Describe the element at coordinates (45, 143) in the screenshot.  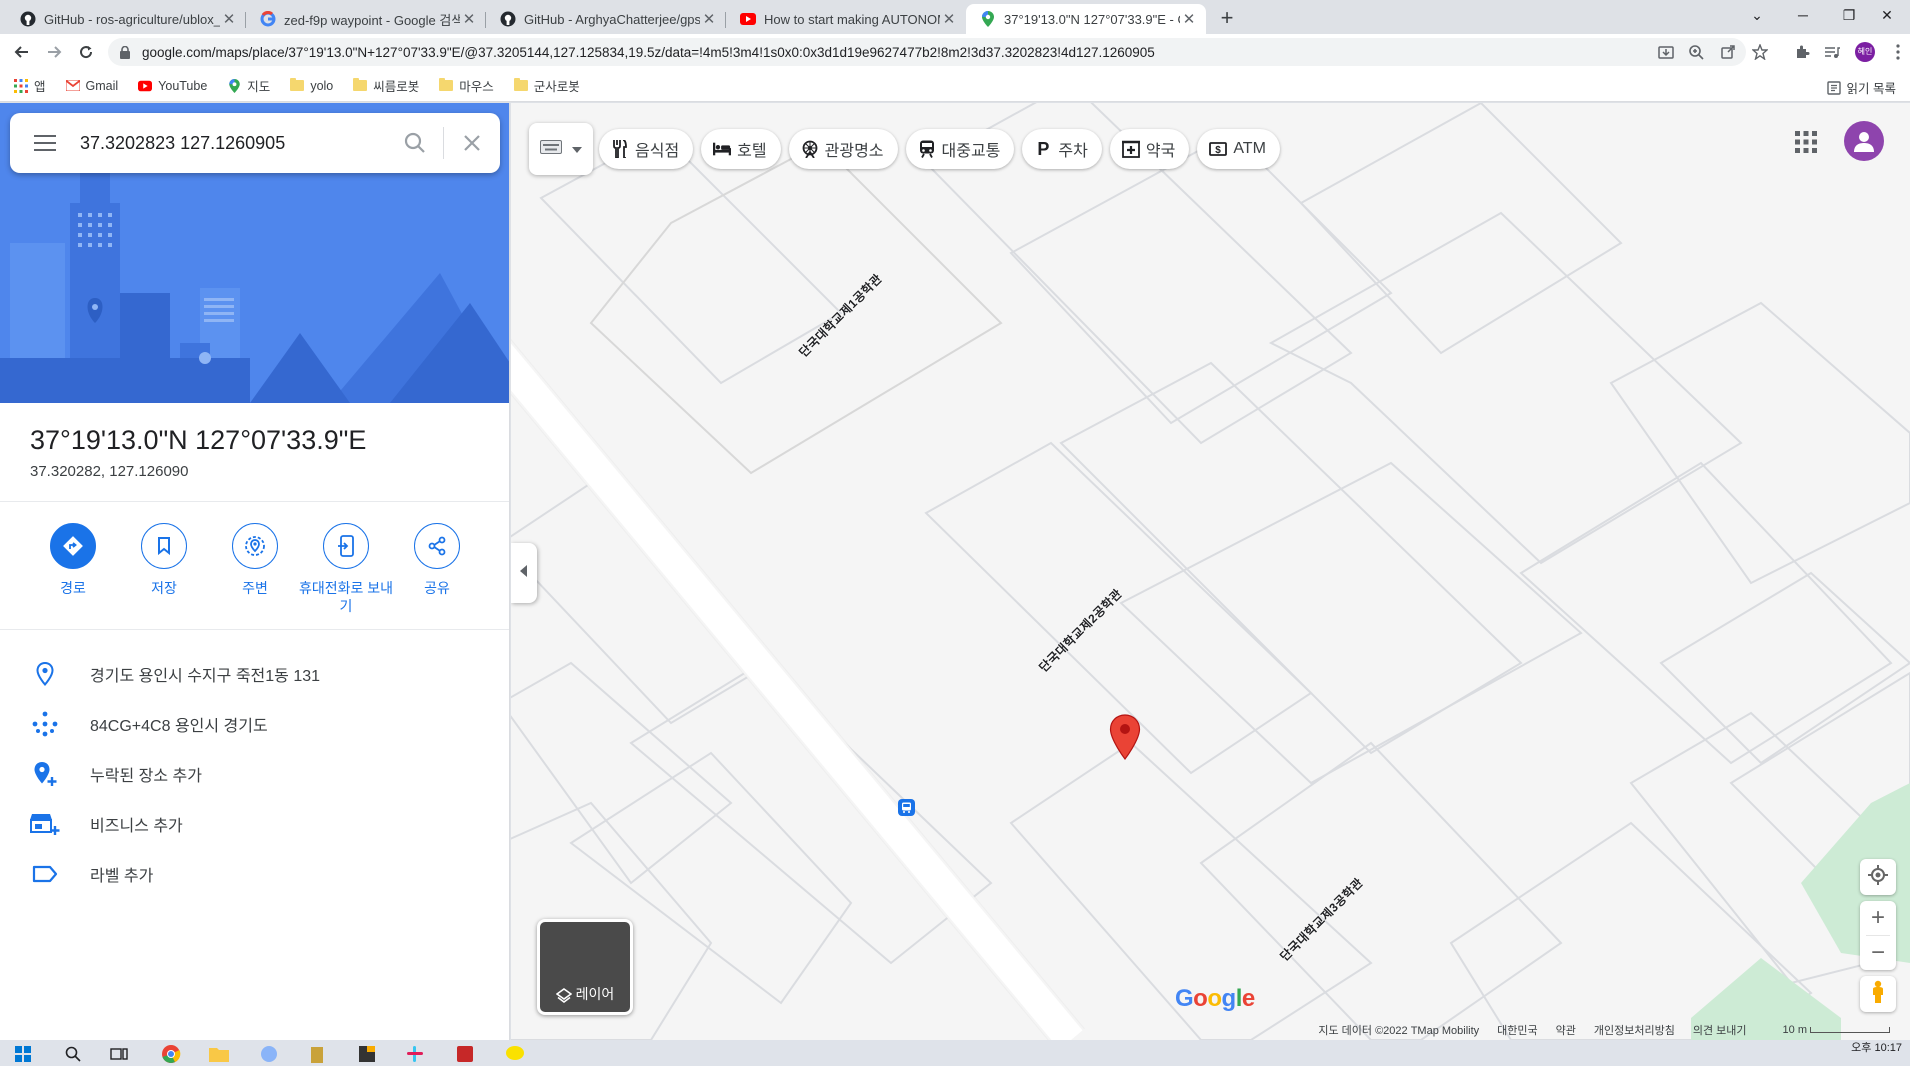
I see `hamburger-menu-icon` at that location.